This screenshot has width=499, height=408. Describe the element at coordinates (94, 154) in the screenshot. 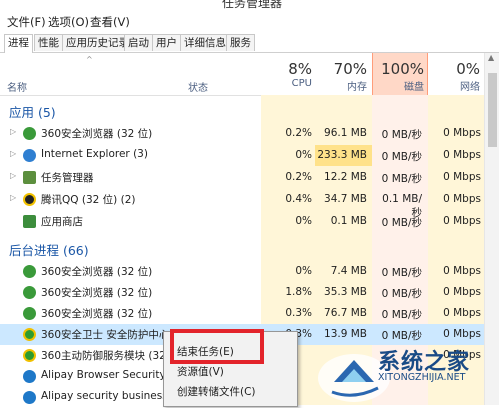

I see `process-name: Internet Explorer (3)` at that location.